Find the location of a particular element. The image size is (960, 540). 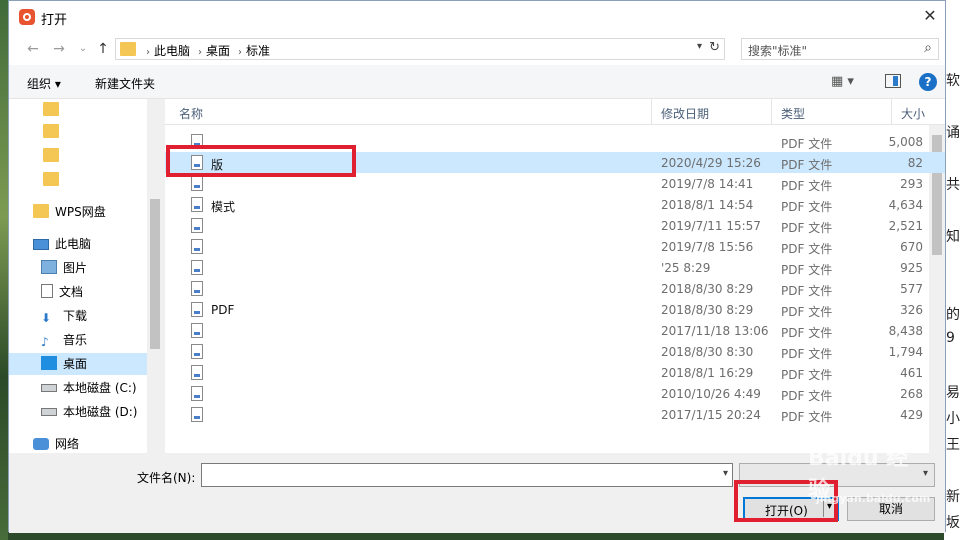

file-name: 版 is located at coordinates (217, 165).